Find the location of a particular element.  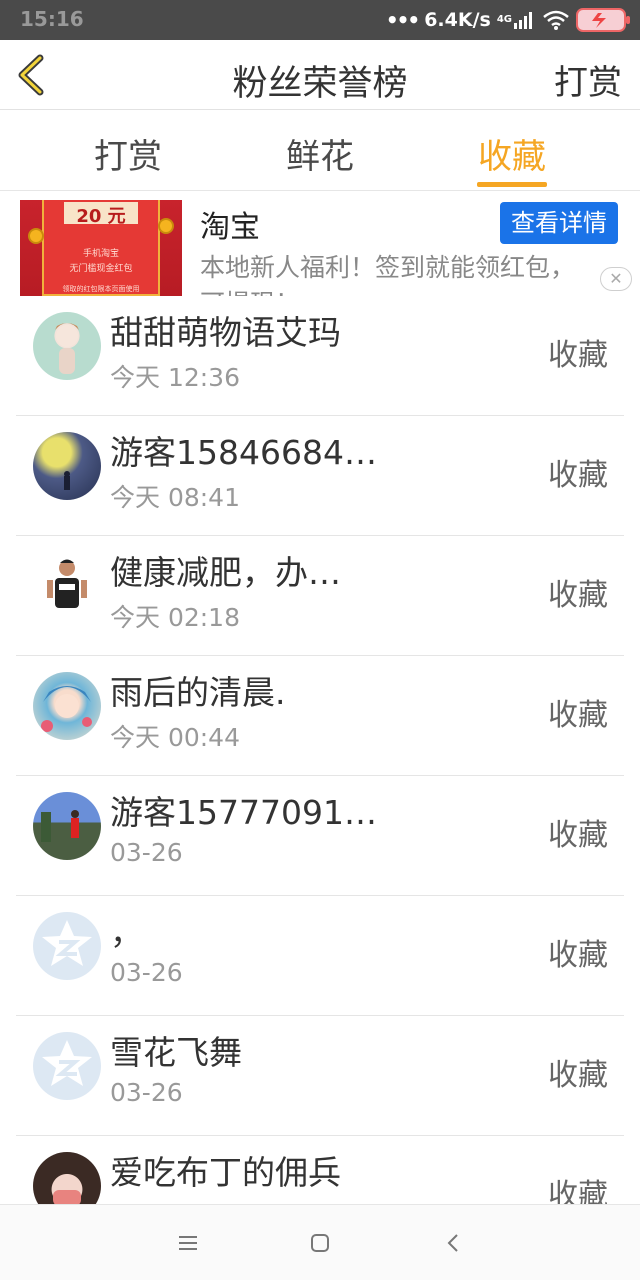

home-button is located at coordinates (320, 1243).